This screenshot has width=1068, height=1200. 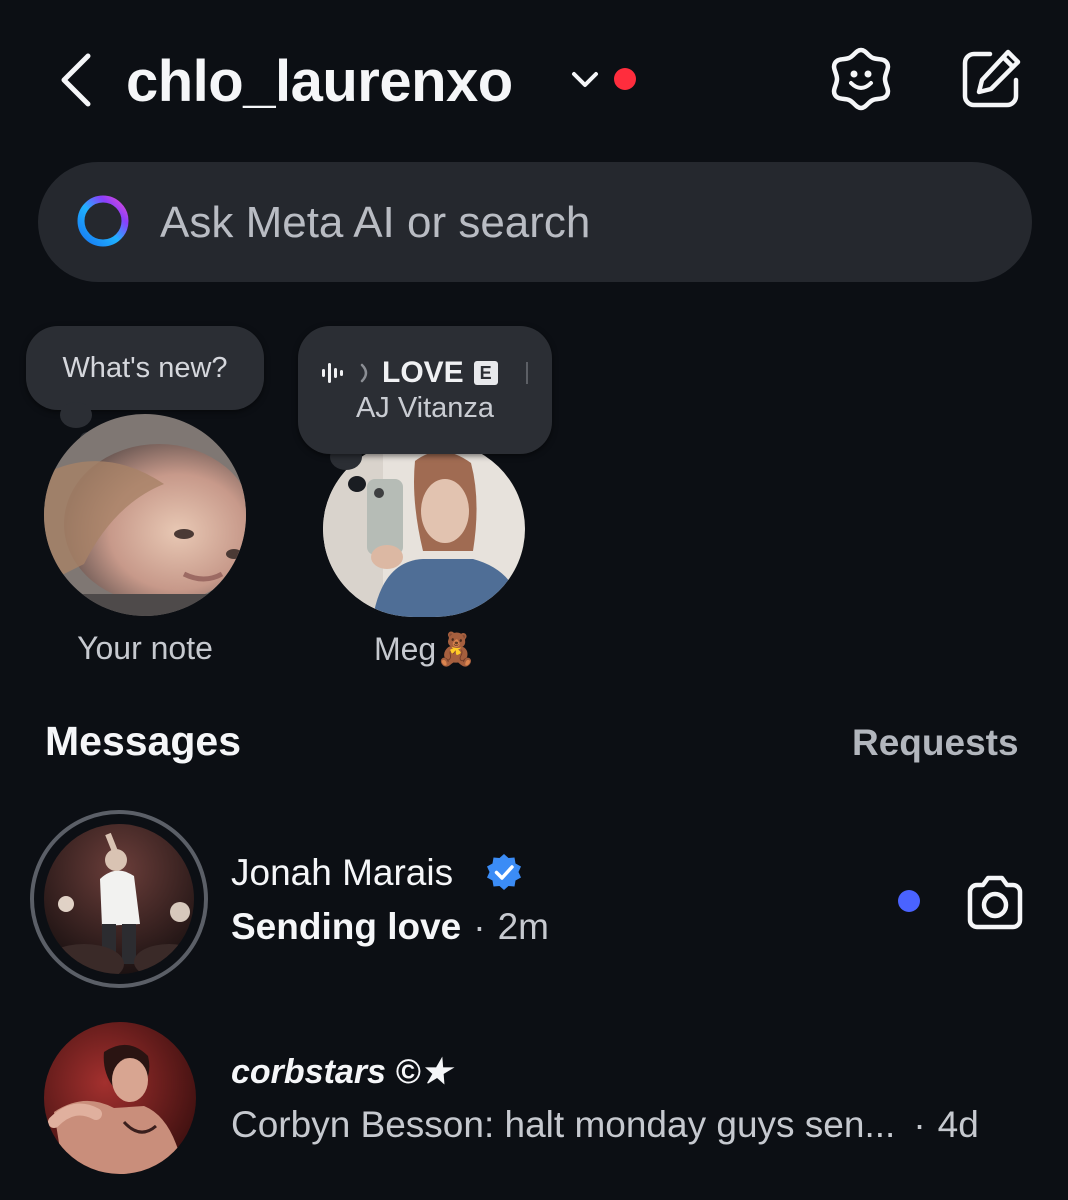 I want to click on note-song-row: LOVE E, so click(x=424, y=373).